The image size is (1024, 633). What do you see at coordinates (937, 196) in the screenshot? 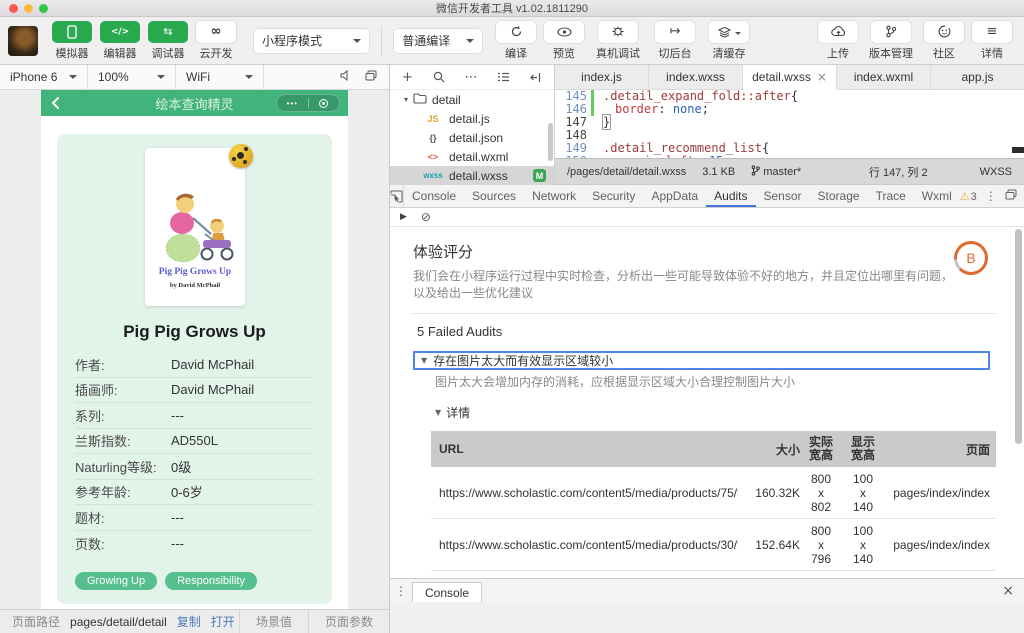
I see `devtools-tab-wxml: Wxml` at bounding box center [937, 196].